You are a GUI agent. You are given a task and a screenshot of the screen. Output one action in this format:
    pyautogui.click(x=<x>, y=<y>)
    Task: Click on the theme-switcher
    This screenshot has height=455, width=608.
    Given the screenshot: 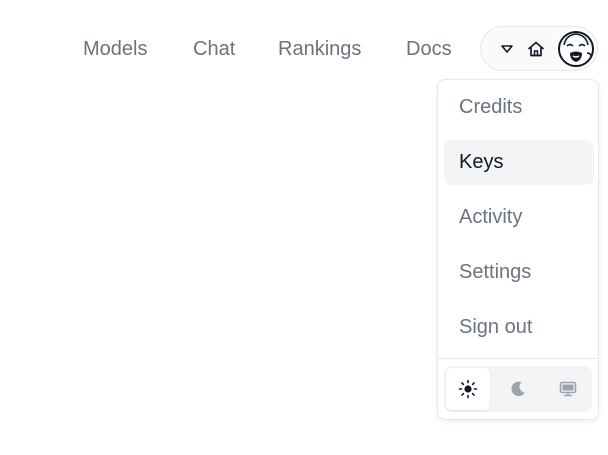 What is the action you would take?
    pyautogui.click(x=518, y=389)
    